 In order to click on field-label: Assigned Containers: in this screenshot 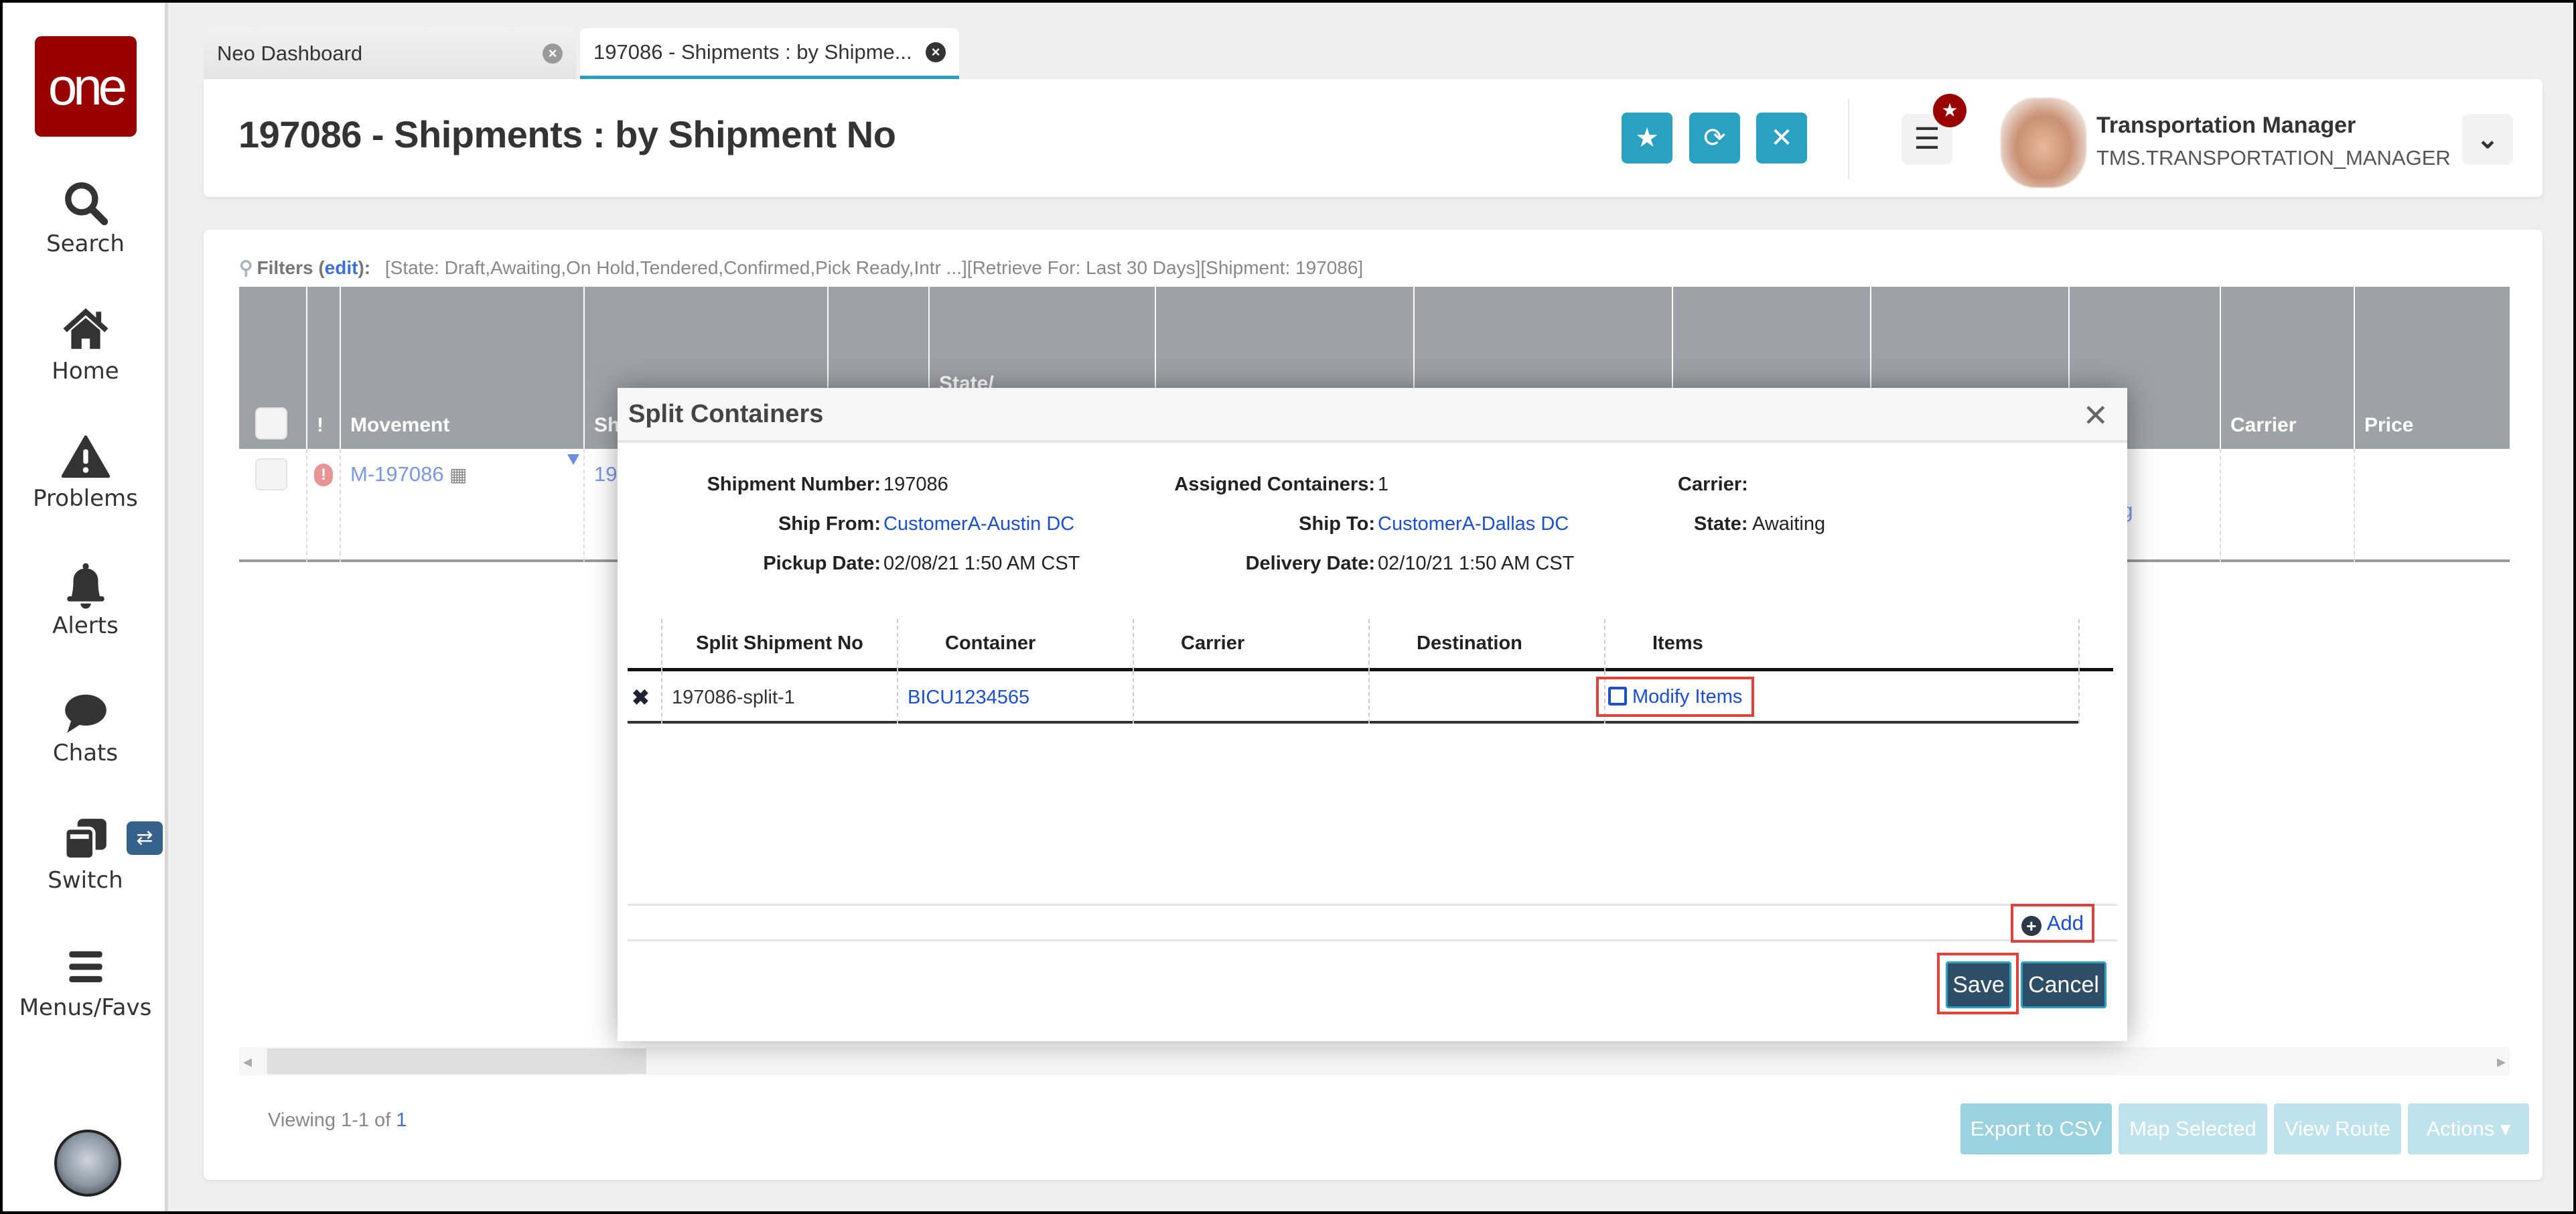, I will do `click(1274, 484)`.